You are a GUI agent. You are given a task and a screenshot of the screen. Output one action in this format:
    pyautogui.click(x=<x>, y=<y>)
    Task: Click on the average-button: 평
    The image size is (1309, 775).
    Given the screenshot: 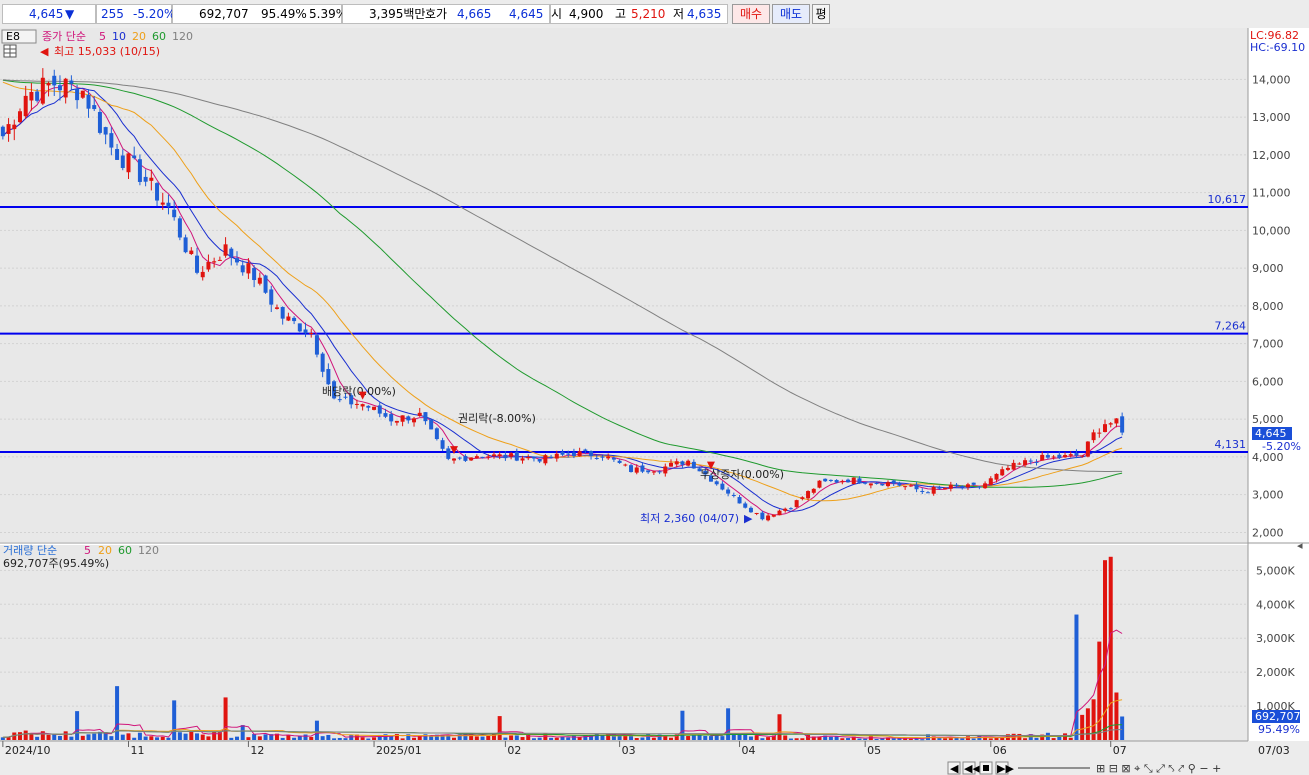 What is the action you would take?
    pyautogui.click(x=821, y=14)
    